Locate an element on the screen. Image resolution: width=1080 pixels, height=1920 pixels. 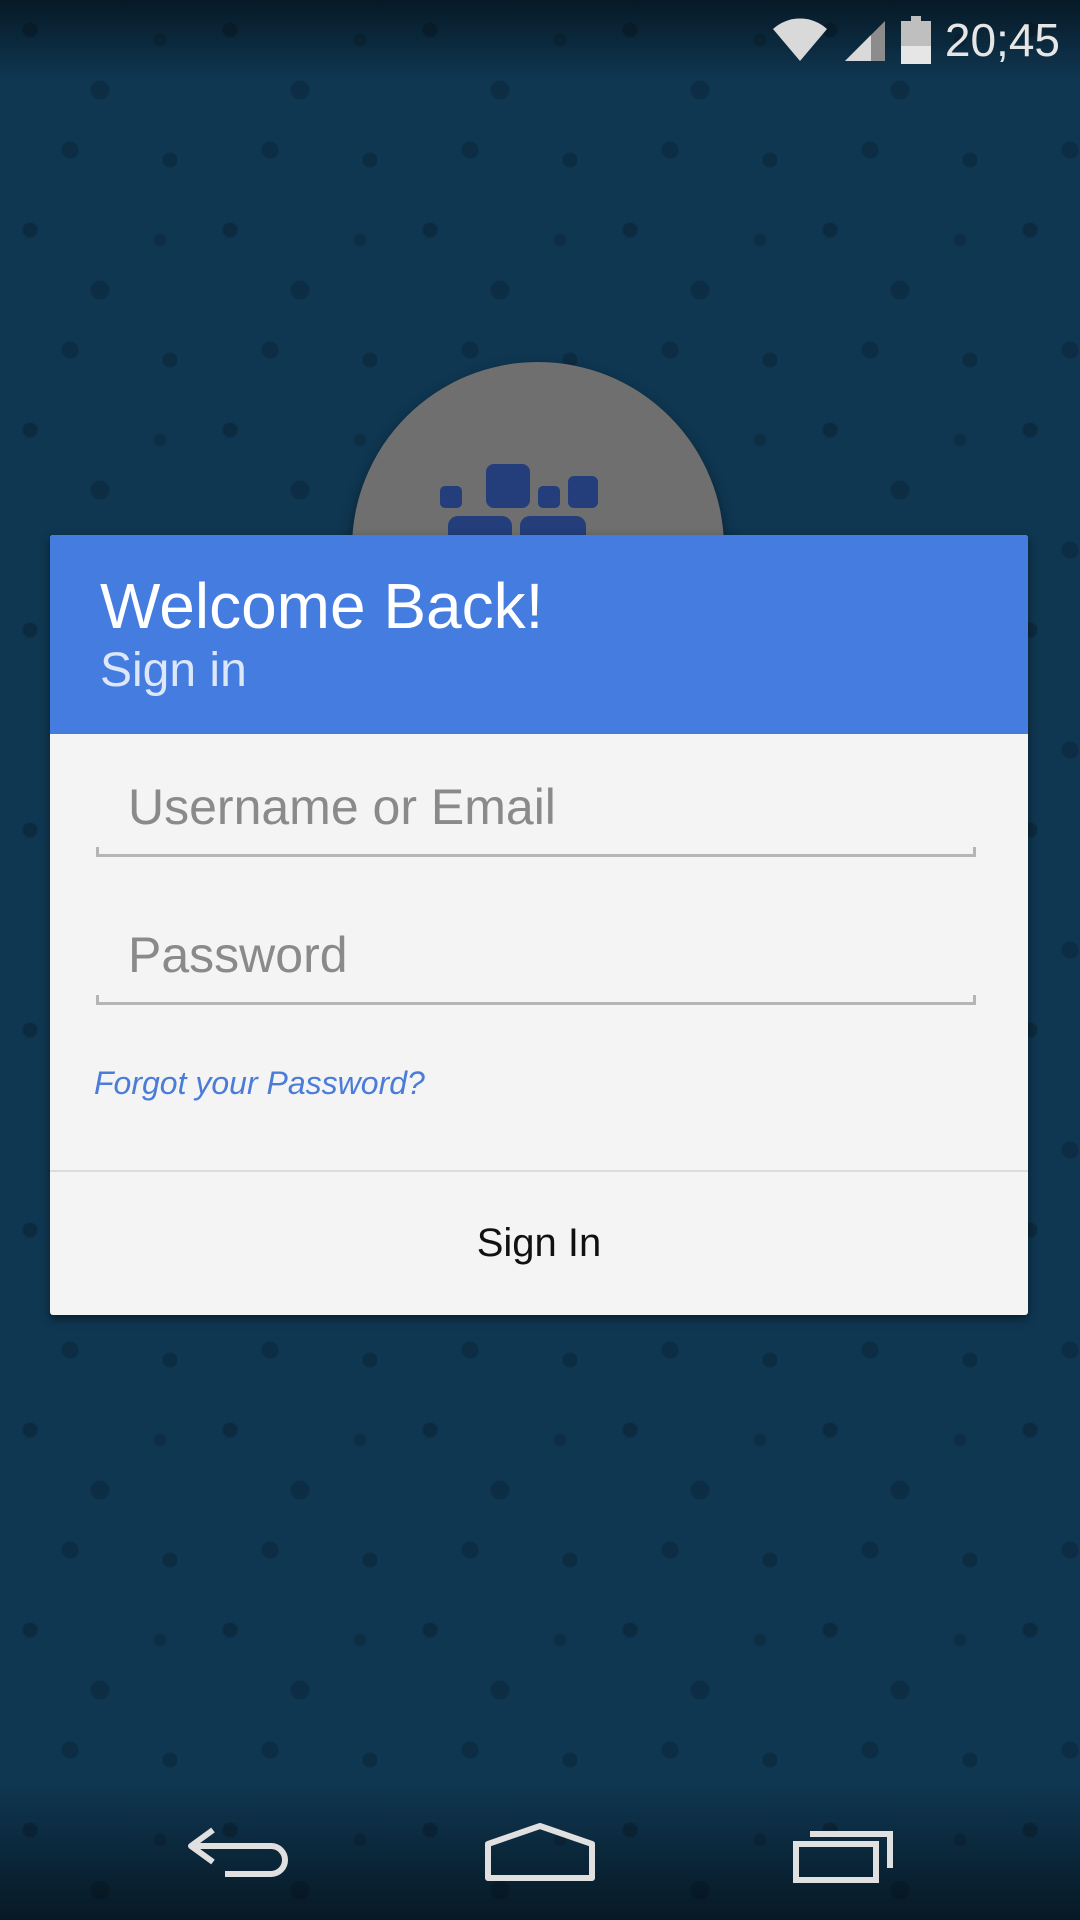
status-time: 20;45 is located at coordinates (1002, 40).